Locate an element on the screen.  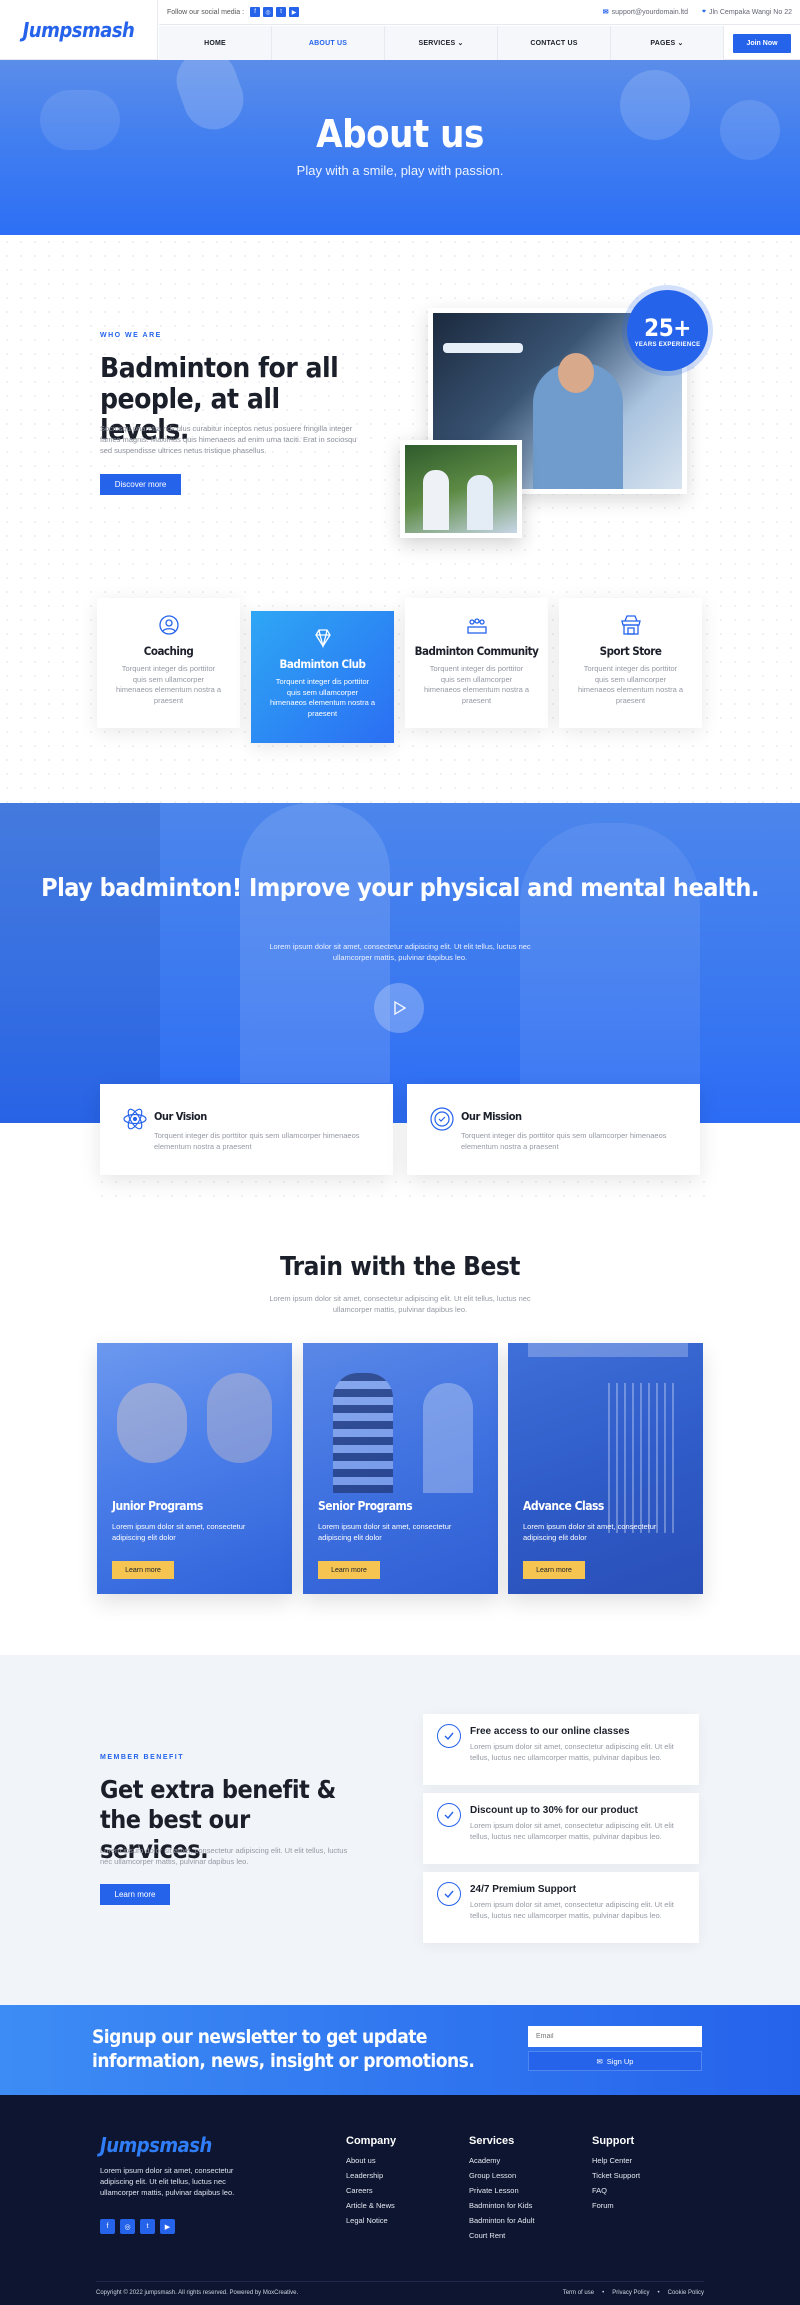
play-button is located at coordinates (399, 1008).